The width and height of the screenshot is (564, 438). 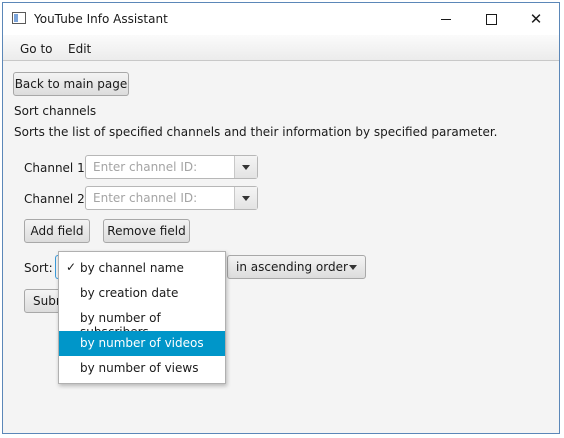 I want to click on maximize-button, so click(x=491, y=19).